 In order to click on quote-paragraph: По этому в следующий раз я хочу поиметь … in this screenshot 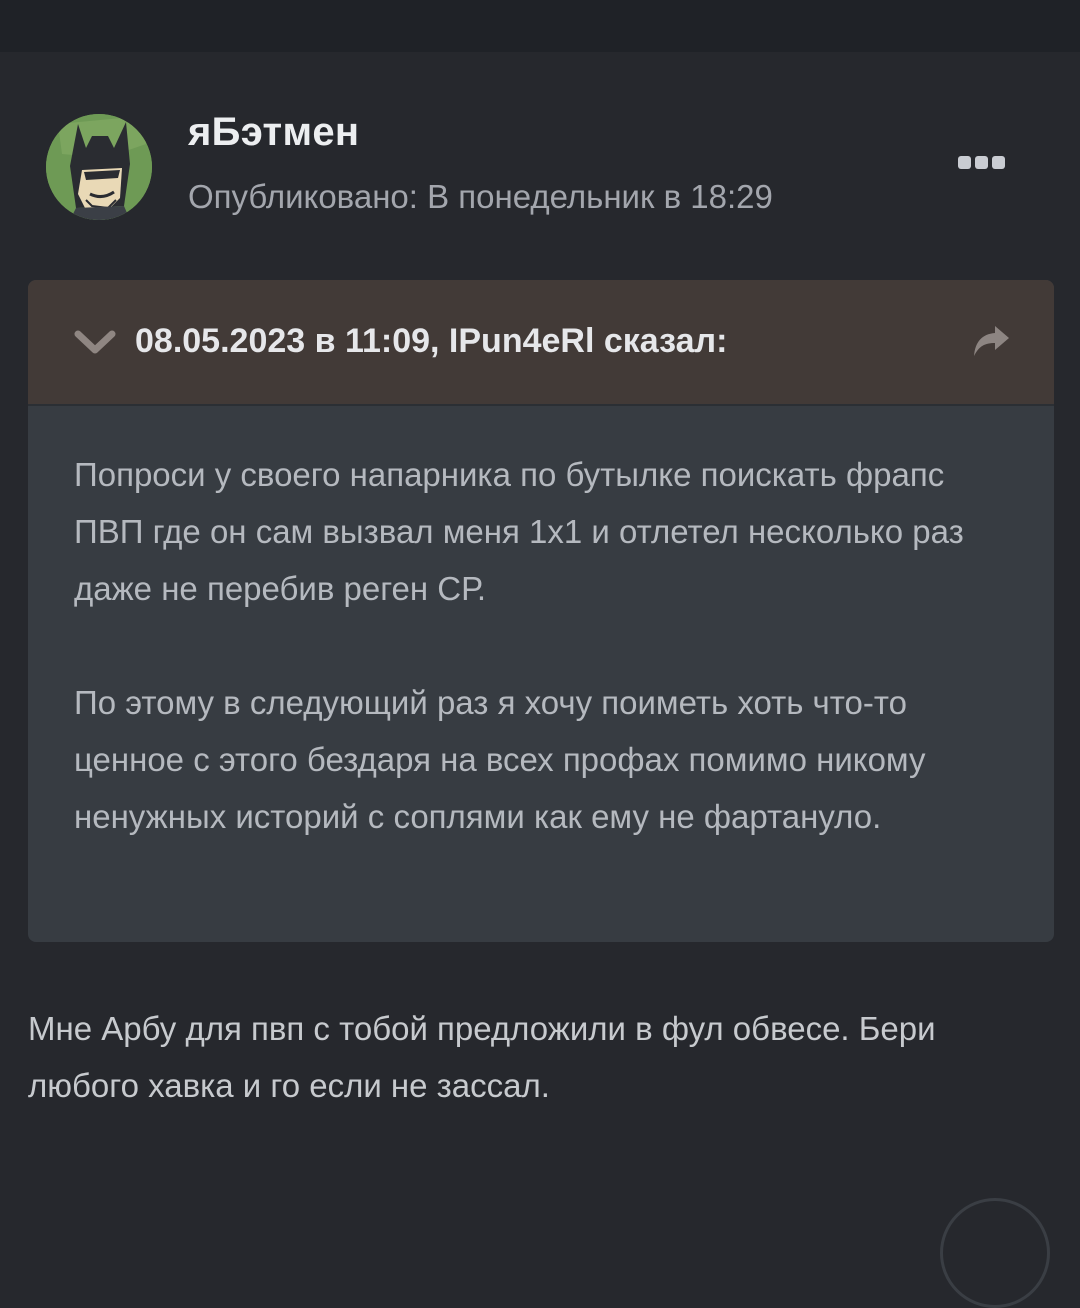, I will do `click(500, 759)`.